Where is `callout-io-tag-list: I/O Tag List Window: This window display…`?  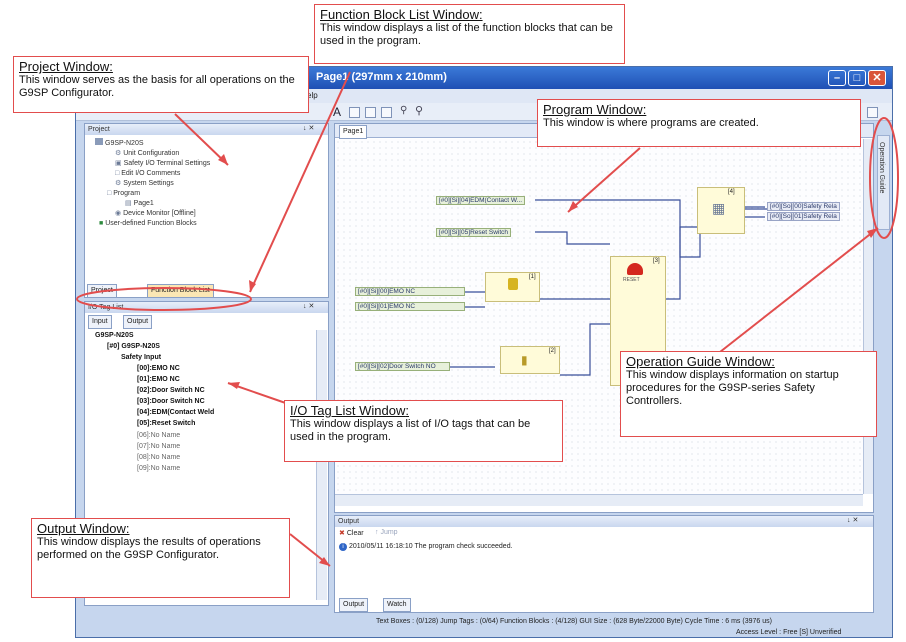 callout-io-tag-list: I/O Tag List Window: This window display… is located at coordinates (423, 431).